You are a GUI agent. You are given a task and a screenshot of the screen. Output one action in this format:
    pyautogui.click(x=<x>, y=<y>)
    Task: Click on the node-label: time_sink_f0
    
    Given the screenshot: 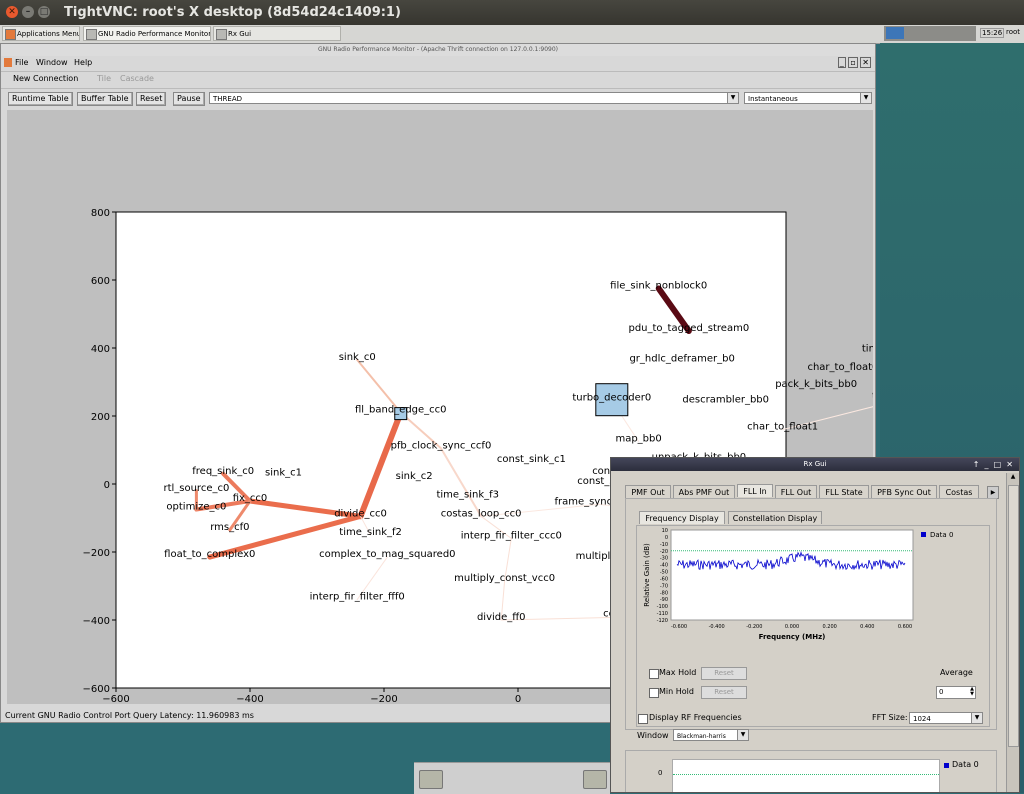 What is the action you would take?
    pyautogui.click(x=867, y=348)
    